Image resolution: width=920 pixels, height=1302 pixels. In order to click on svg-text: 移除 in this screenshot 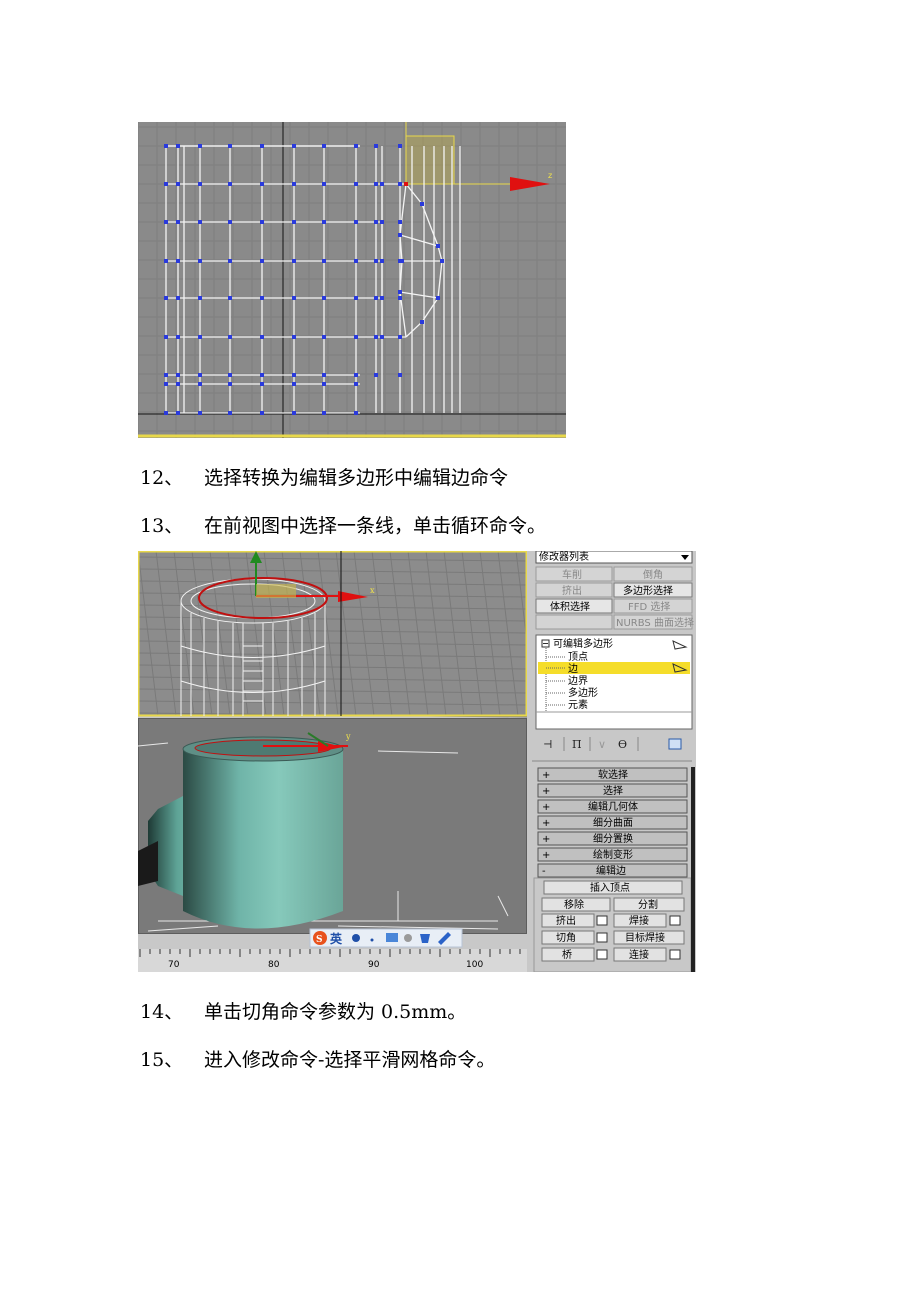, I will do `click(574, 904)`.